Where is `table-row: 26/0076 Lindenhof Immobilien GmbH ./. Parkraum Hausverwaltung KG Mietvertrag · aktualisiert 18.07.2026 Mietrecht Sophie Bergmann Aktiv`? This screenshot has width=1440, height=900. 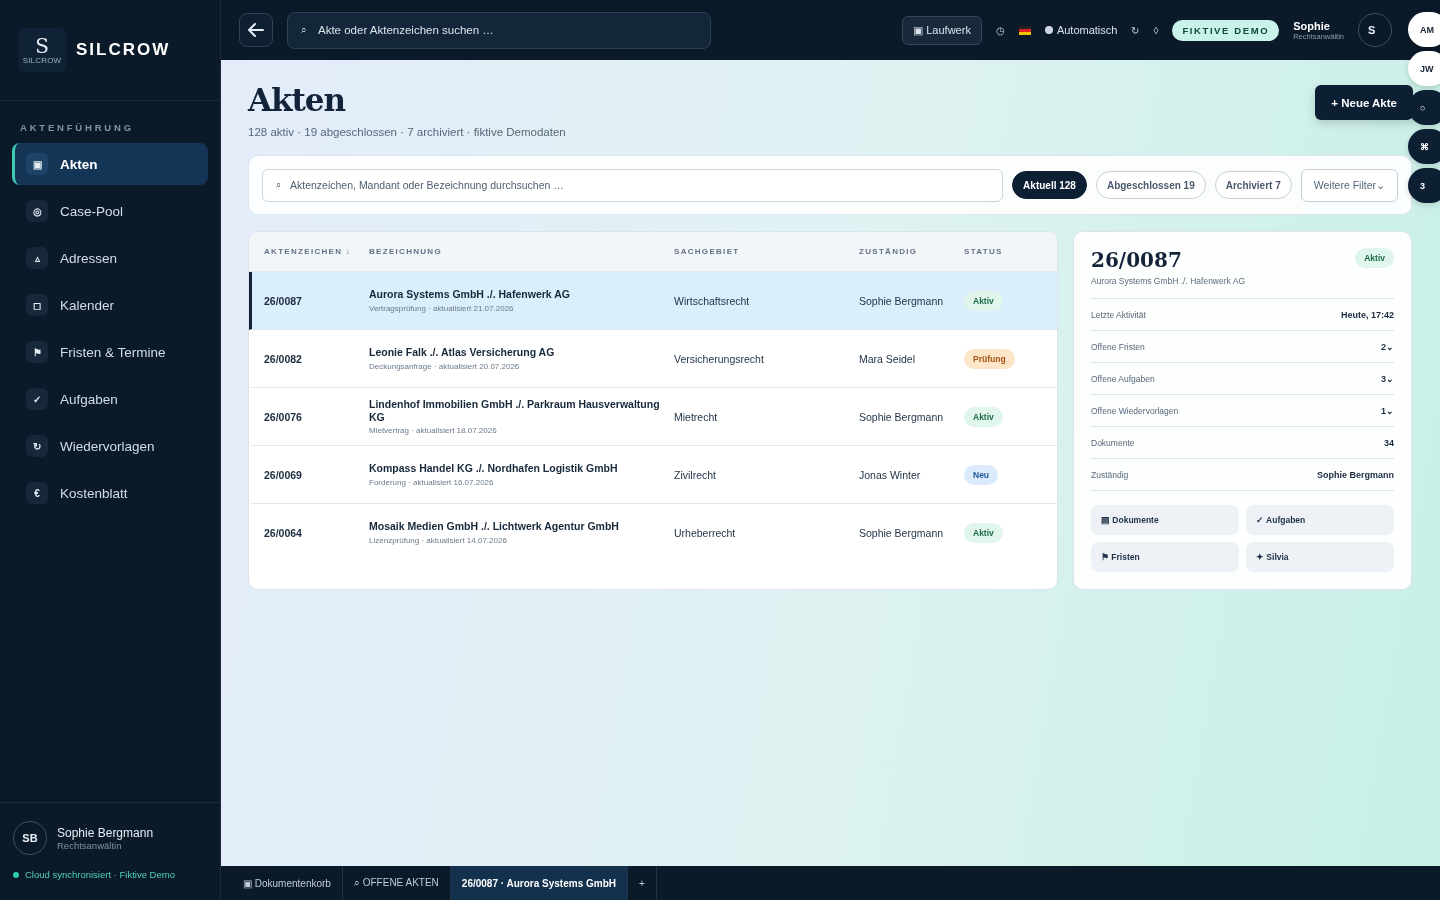 table-row: 26/0076 Lindenhof Immobilien GmbH ./. Parkraum Hausverwaltung KG Mietvertrag · aktualisiert 18.07.2026 Mietrecht Sophie Bergmann Aktiv is located at coordinates (653, 417).